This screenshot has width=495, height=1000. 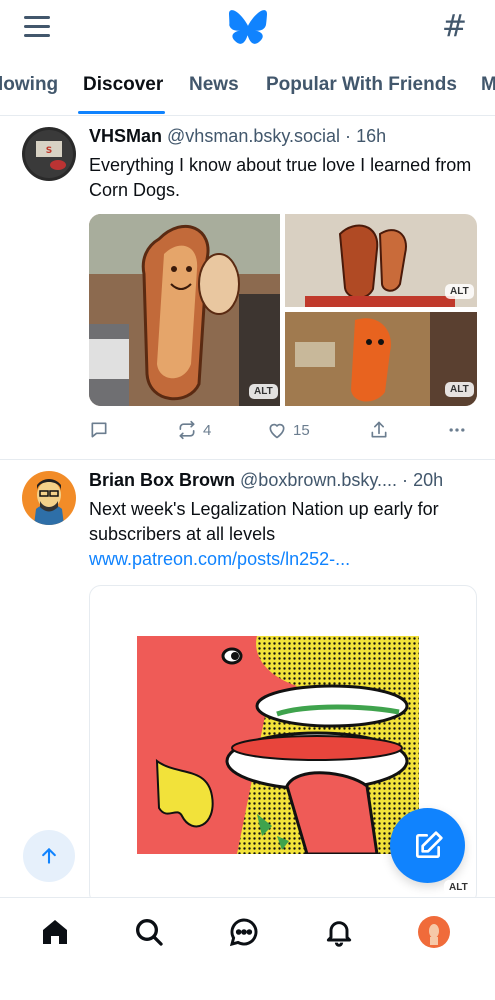 I want to click on tab-news: News, so click(x=214, y=85).